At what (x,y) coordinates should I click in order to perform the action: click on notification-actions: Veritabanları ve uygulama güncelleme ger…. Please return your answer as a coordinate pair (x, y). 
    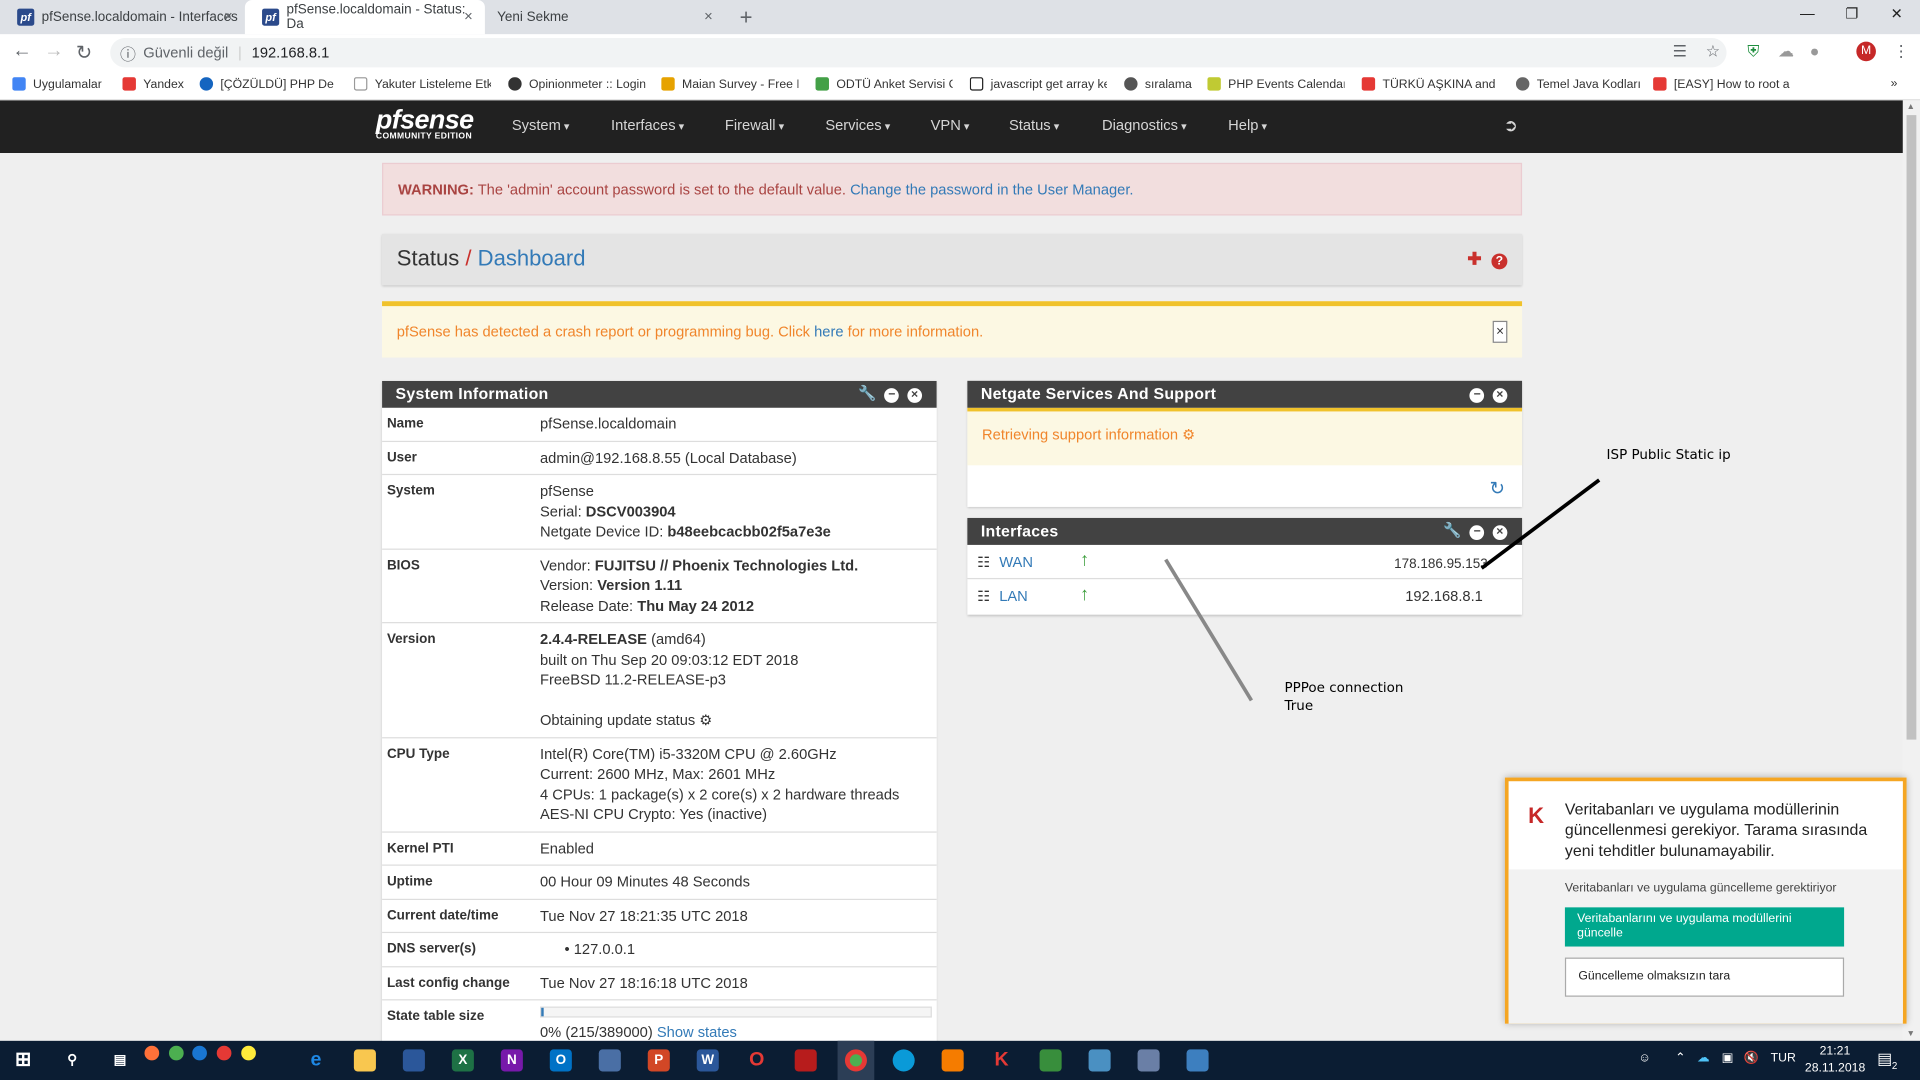
    Looking at the image, I should click on (1705, 946).